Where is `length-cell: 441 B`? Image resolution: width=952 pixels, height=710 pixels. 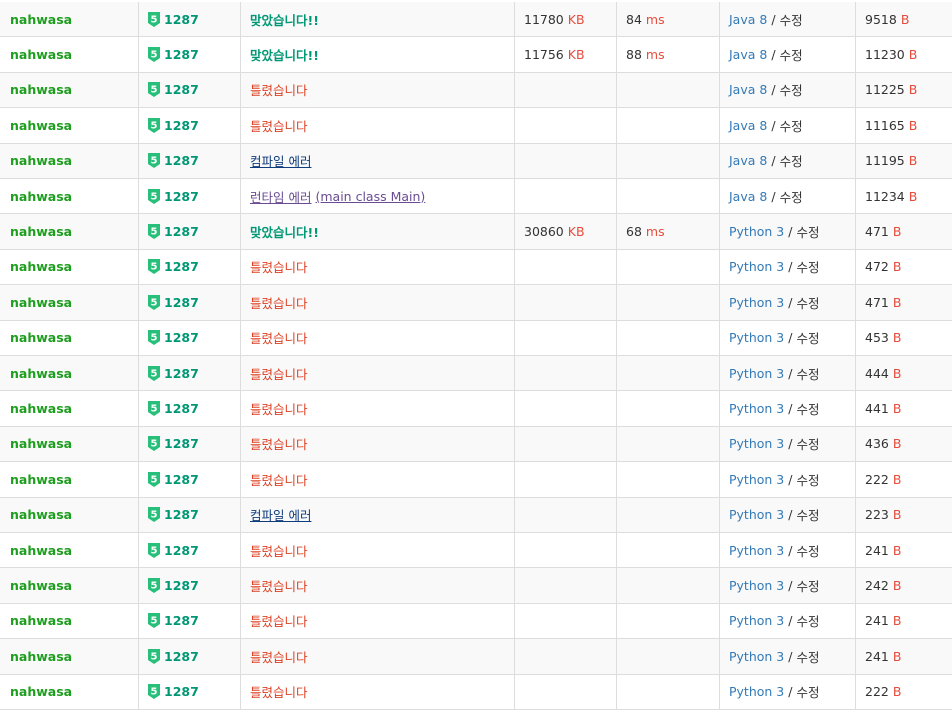
length-cell: 441 B is located at coordinates (903, 408).